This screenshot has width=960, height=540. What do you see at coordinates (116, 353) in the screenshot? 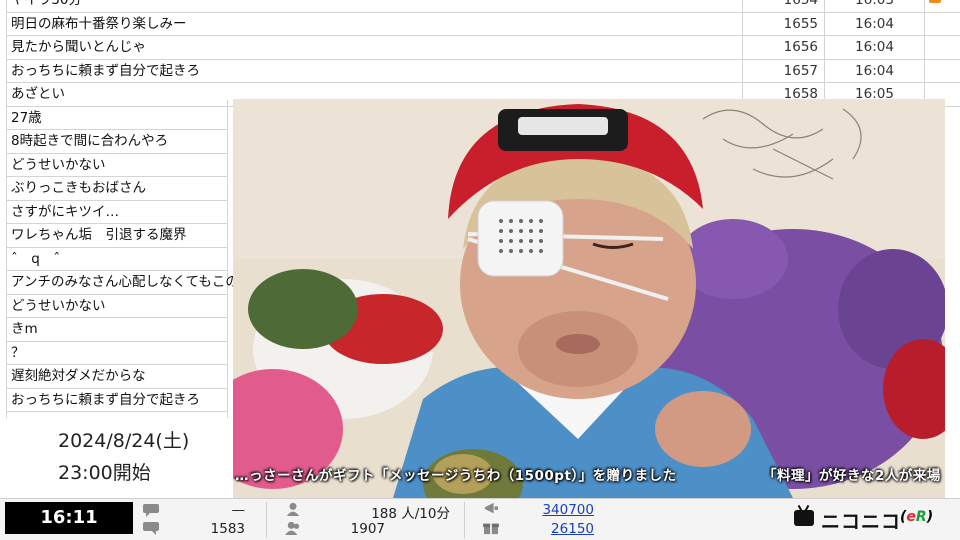
I see `comment-row: ？` at bounding box center [116, 353].